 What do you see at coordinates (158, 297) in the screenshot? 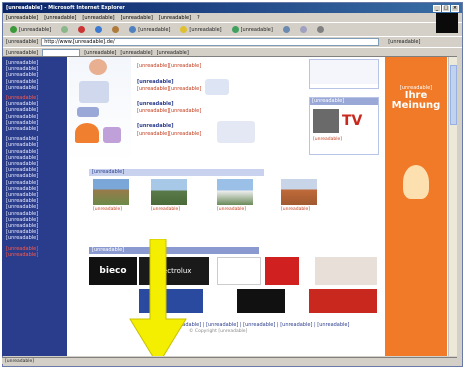
I see `down-arrow-icon` at bounding box center [158, 297].